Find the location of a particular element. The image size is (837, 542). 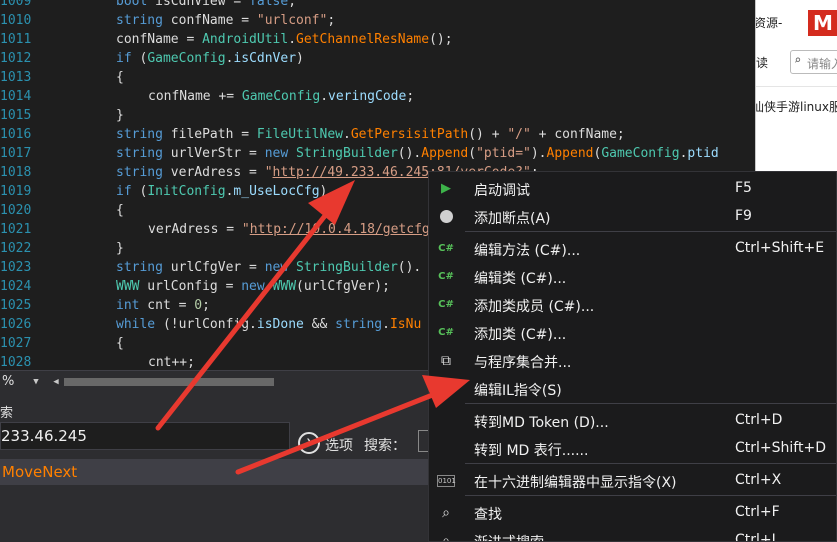

line-number: 1018 is located at coordinates (16, 172).